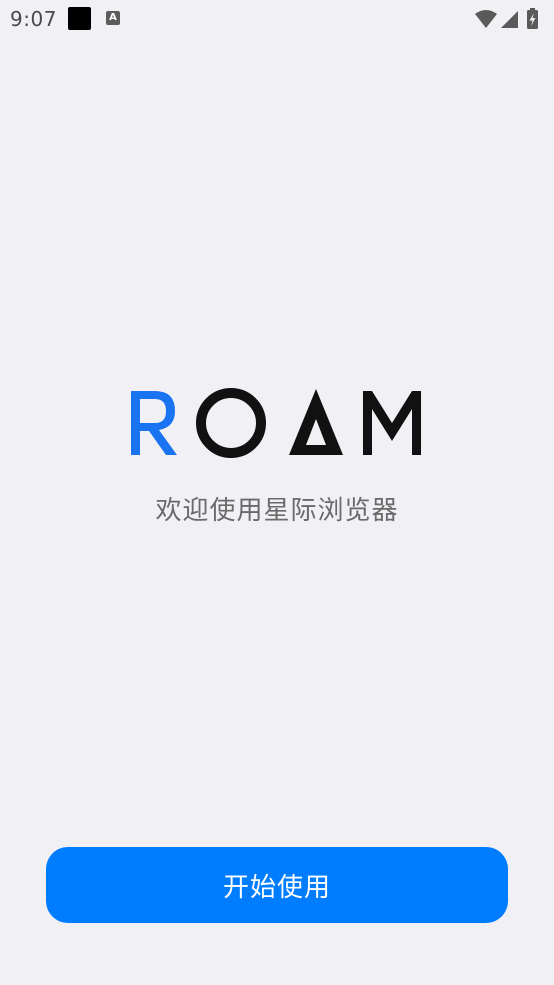 Image resolution: width=554 pixels, height=985 pixels. What do you see at coordinates (231, 423) in the screenshot?
I see `logo-letter-o` at bounding box center [231, 423].